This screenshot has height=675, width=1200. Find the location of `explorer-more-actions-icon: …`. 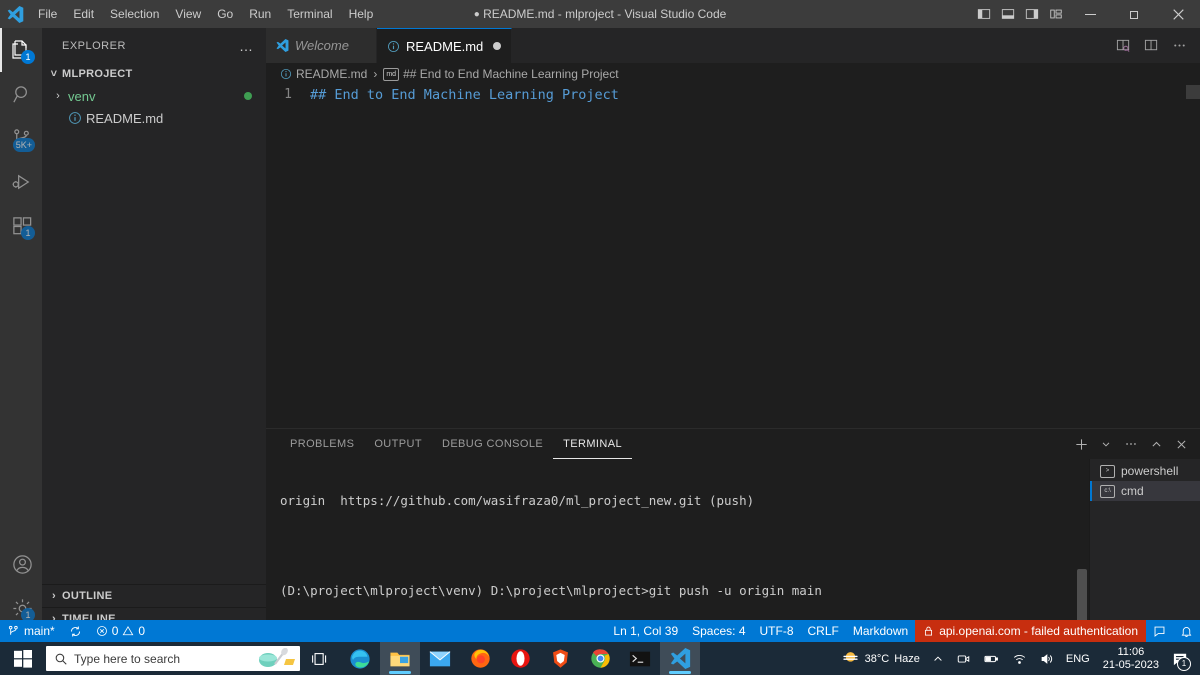

explorer-more-actions-icon: … is located at coordinates (248, 46).